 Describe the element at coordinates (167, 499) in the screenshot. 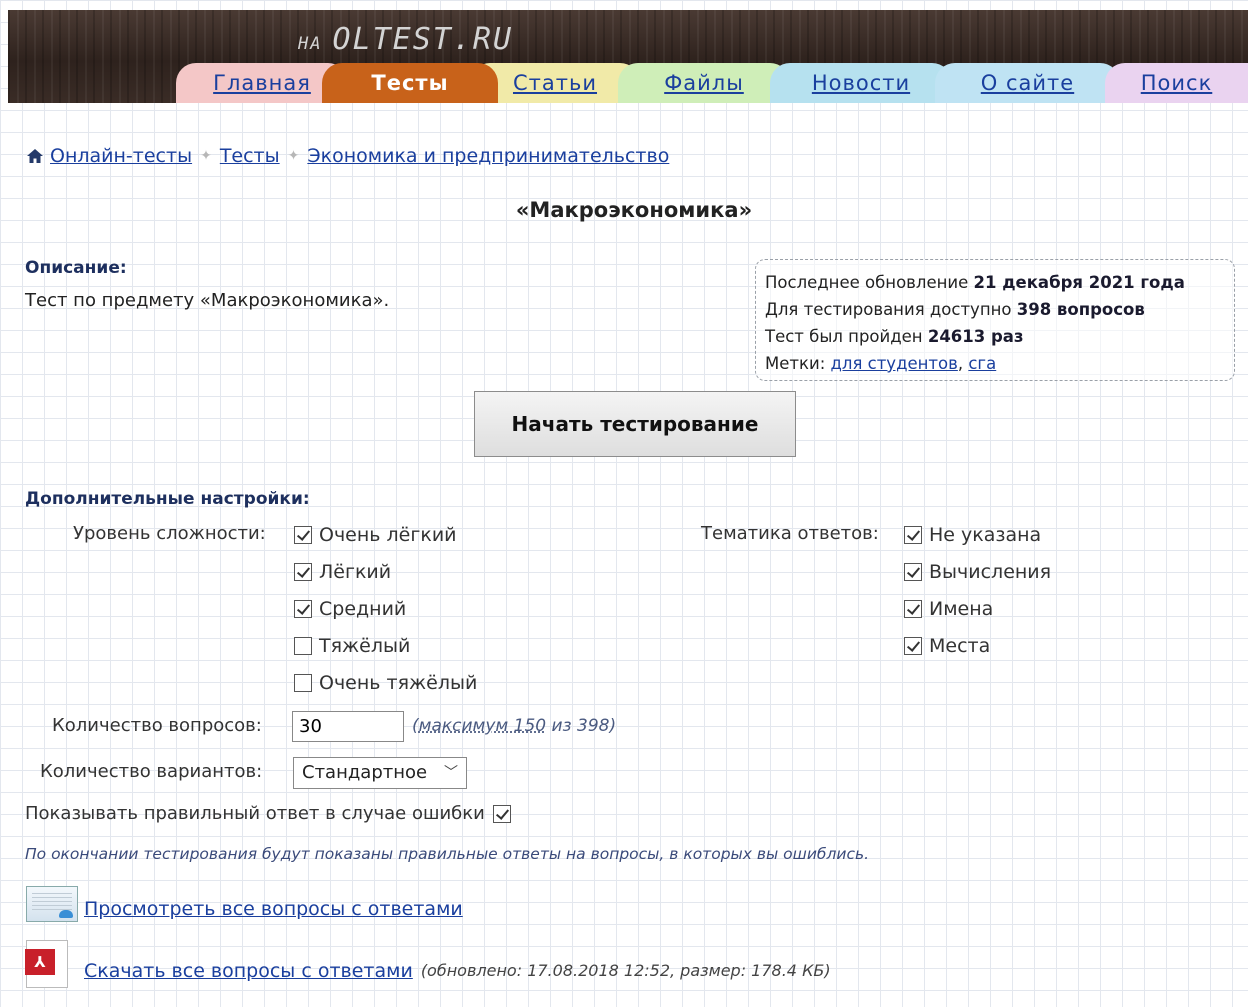

I see `extra-settings-label: Дополнительные настройки:` at that location.